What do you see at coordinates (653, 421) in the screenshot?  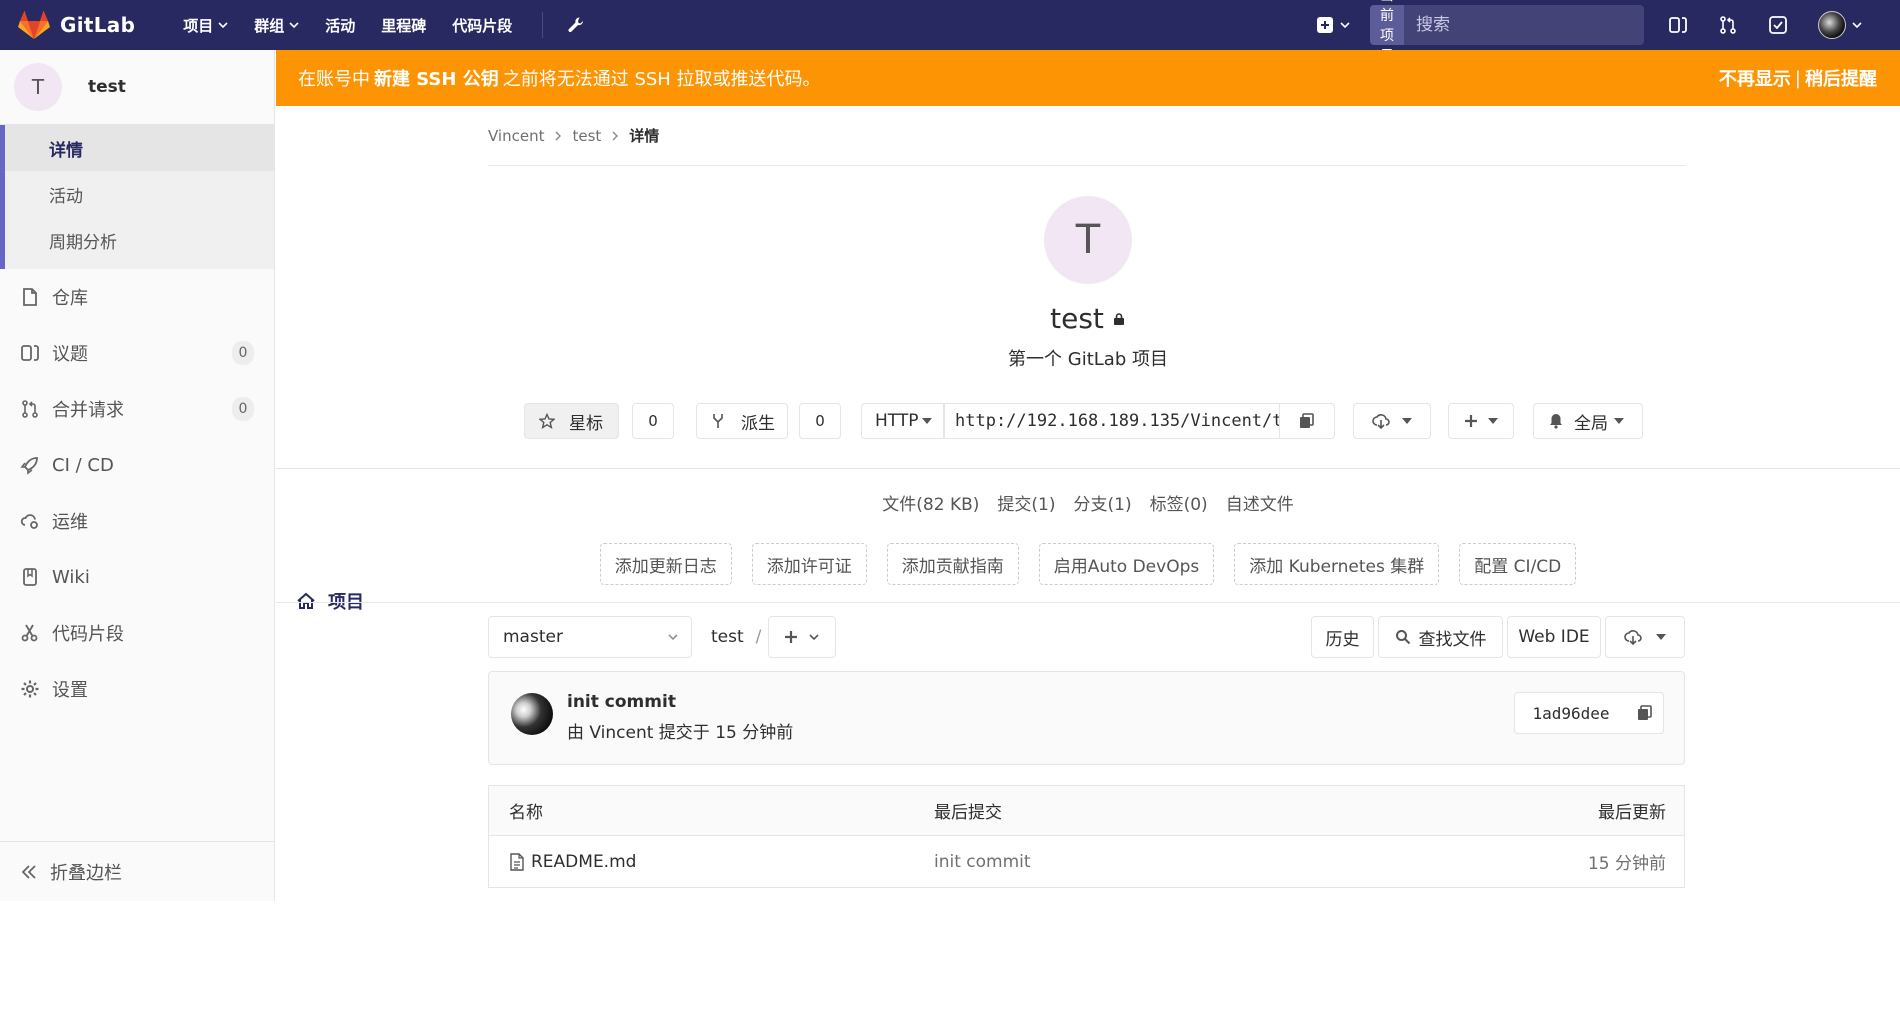 I see `star-count: 0` at bounding box center [653, 421].